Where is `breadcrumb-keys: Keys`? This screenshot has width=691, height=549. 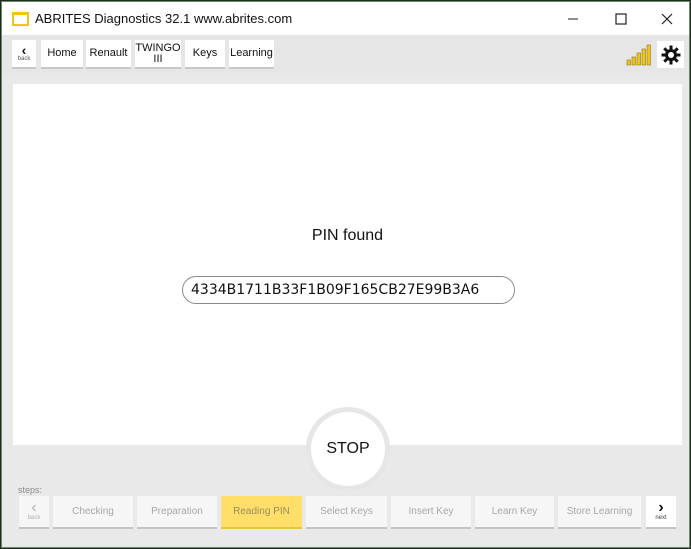
breadcrumb-keys: Keys is located at coordinates (205, 54).